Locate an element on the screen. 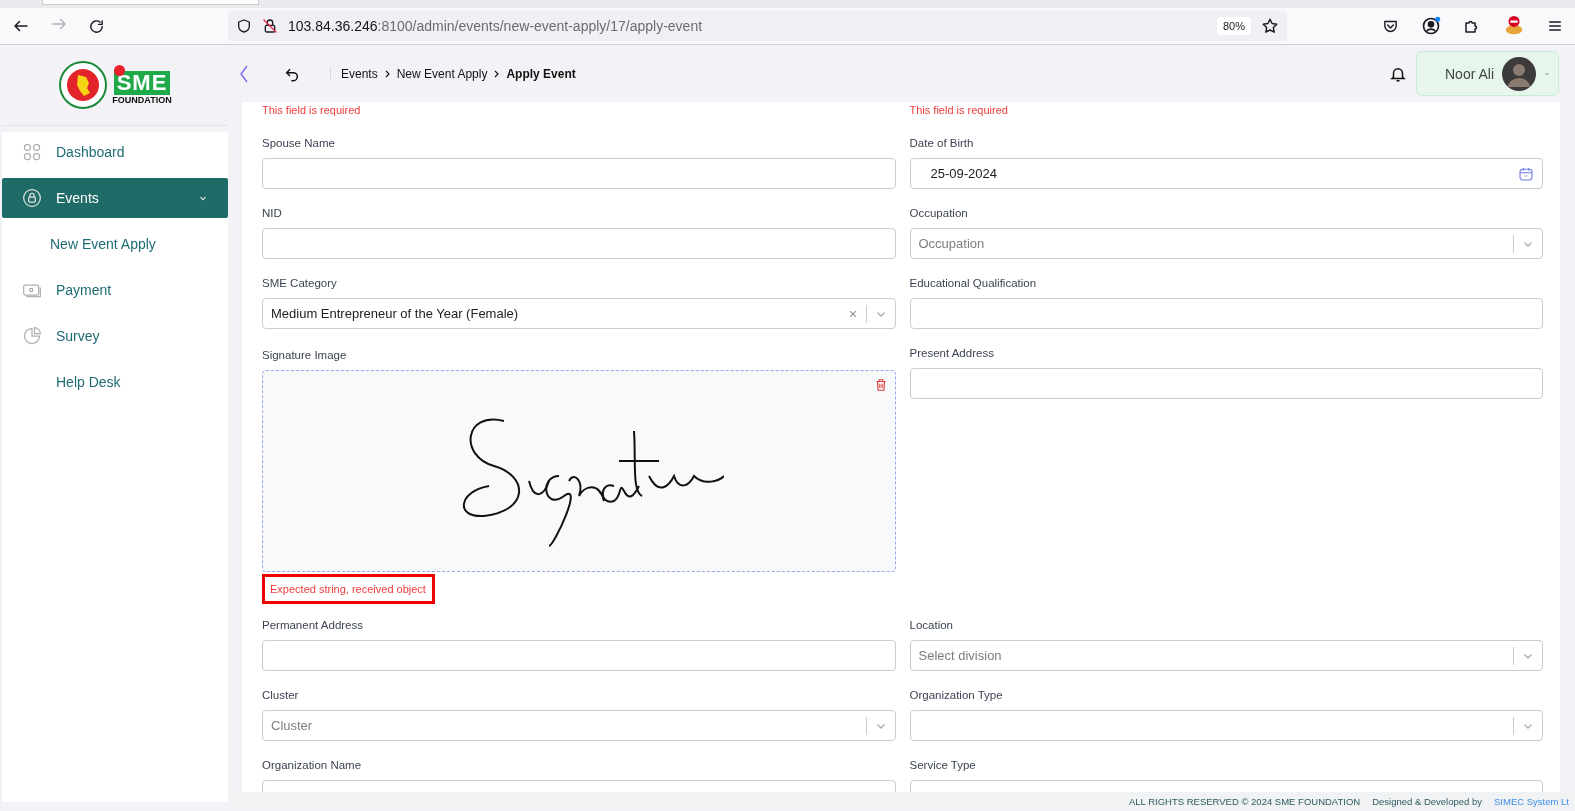 This screenshot has height=811, width=1575. sidebar-subitem: New Event Apply is located at coordinates (115, 244).